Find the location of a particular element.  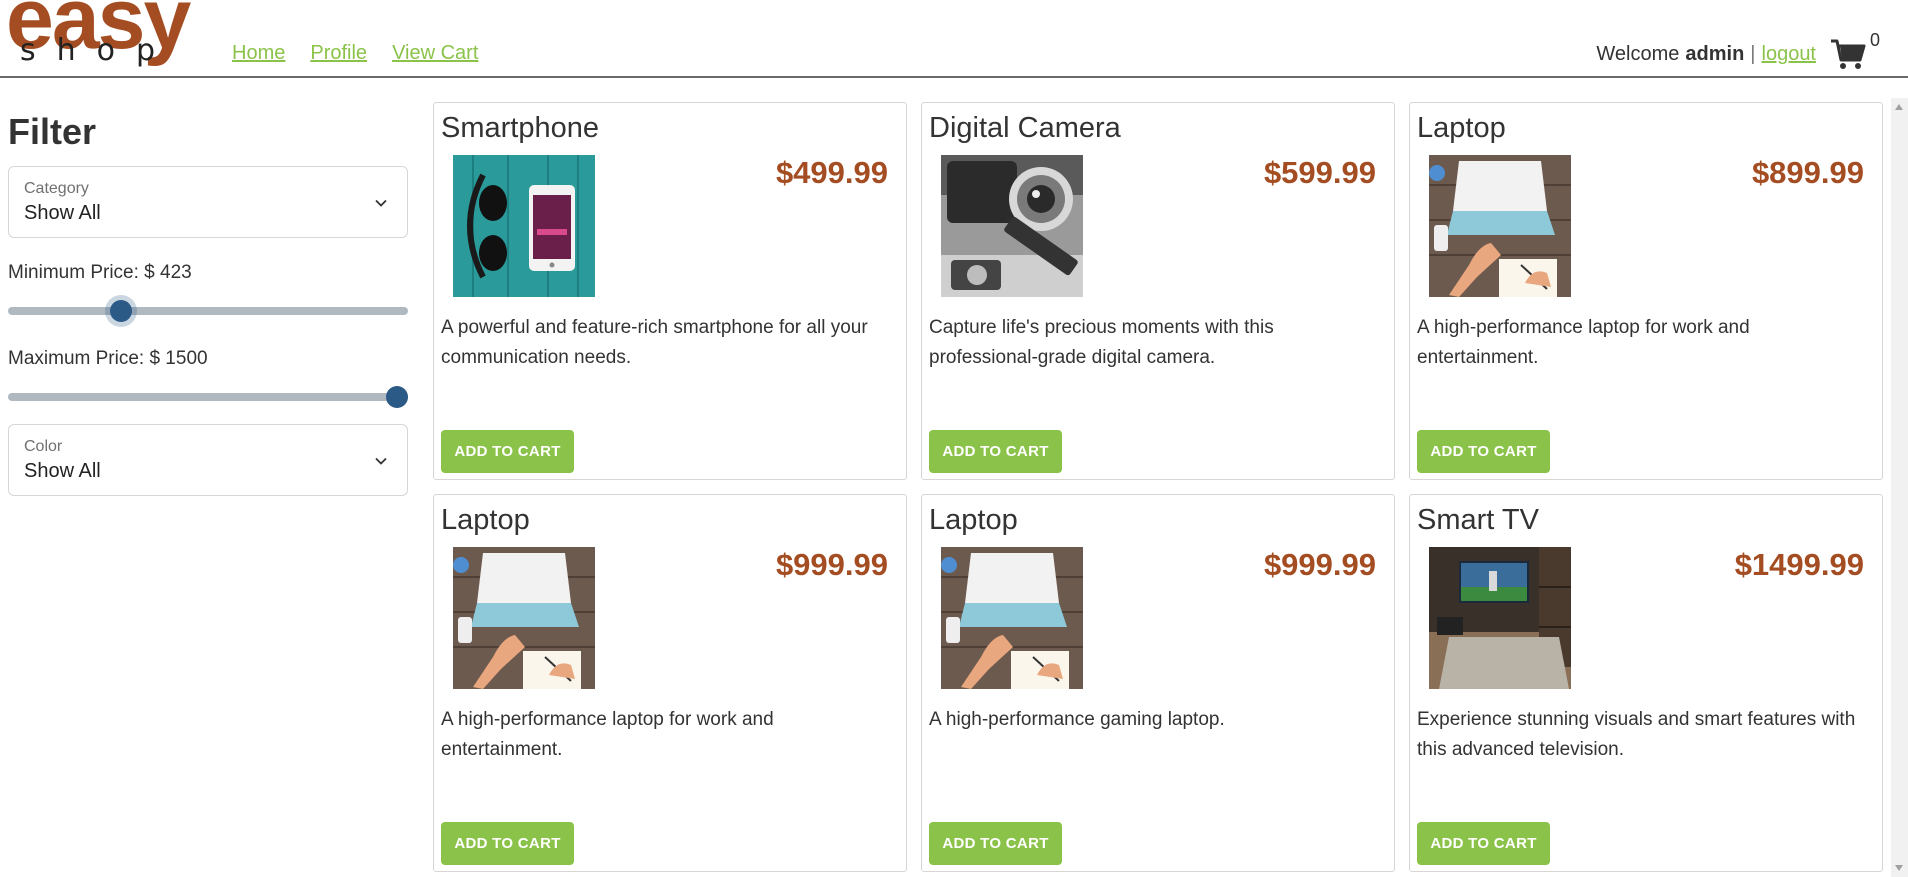

category-select-value: Show All is located at coordinates (62, 213).